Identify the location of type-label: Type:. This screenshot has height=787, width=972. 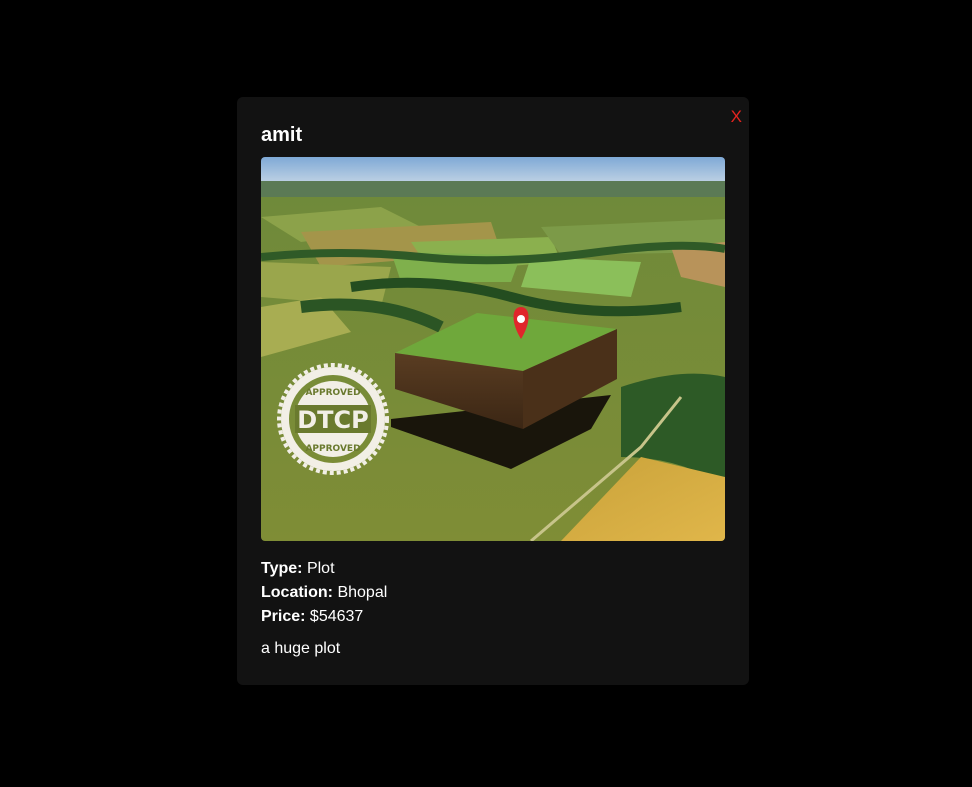
(282, 568).